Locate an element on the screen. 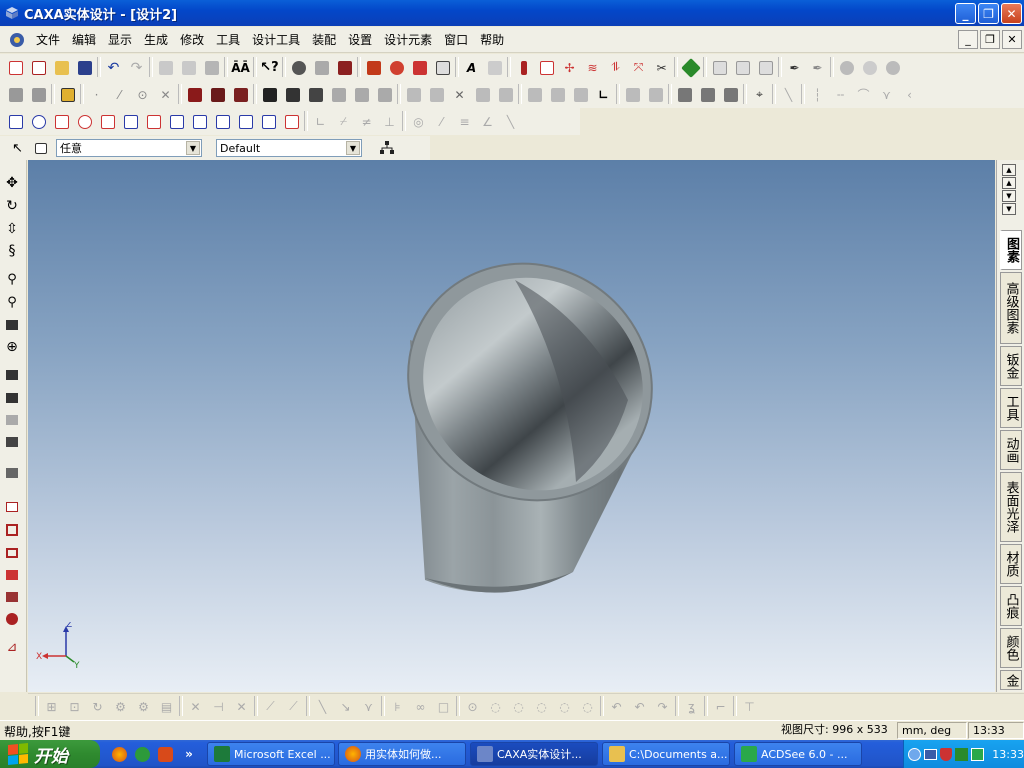  boolean-1-icon is located at coordinates (414, 95).